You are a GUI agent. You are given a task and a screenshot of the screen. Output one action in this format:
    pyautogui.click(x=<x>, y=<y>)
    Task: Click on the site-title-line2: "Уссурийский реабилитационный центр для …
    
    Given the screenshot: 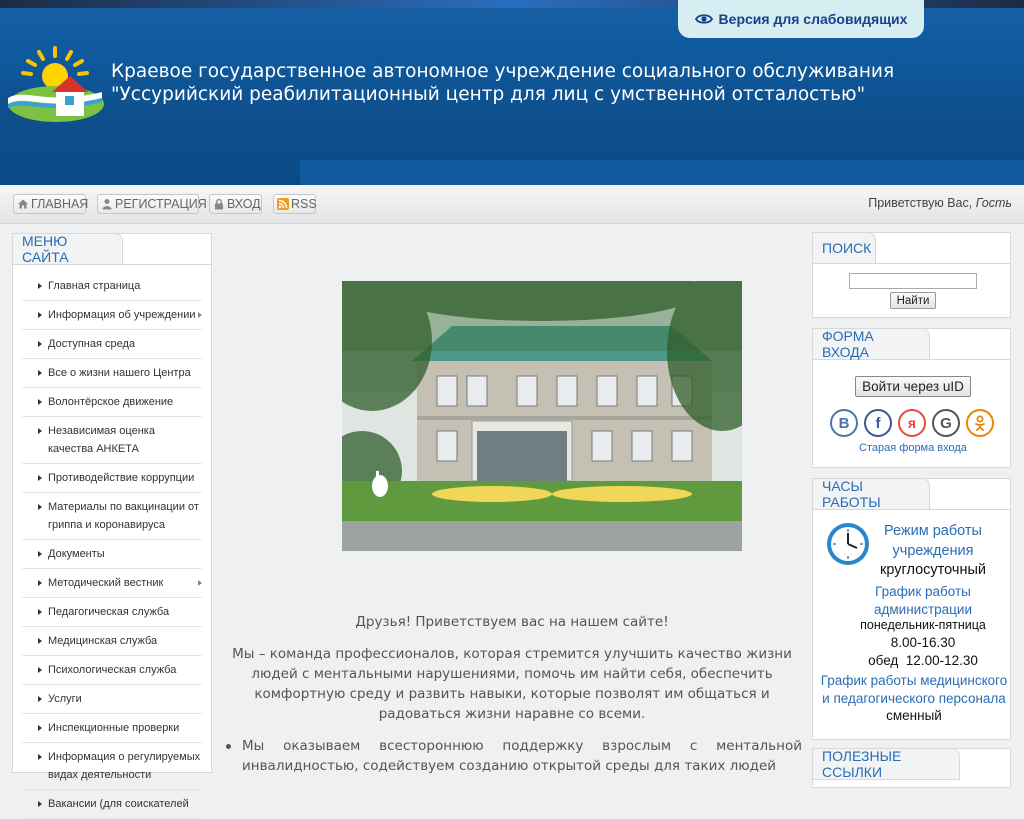 What is the action you would take?
    pyautogui.click(x=488, y=94)
    